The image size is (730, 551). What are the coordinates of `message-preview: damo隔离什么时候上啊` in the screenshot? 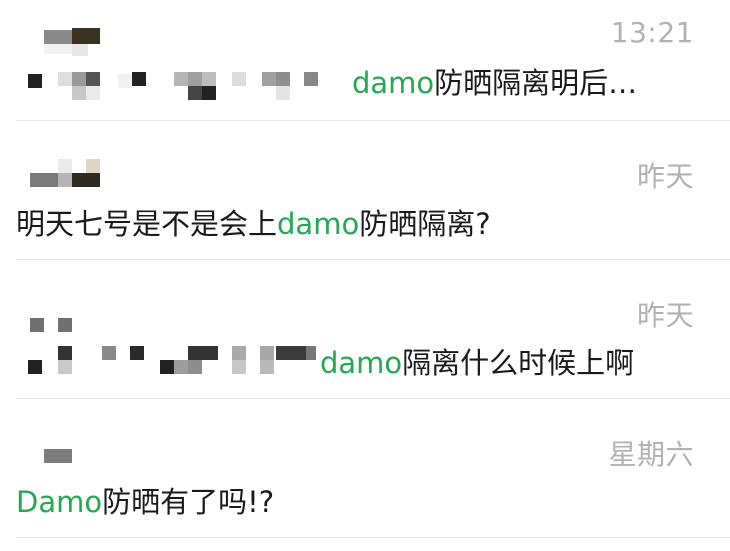 It's located at (477, 361).